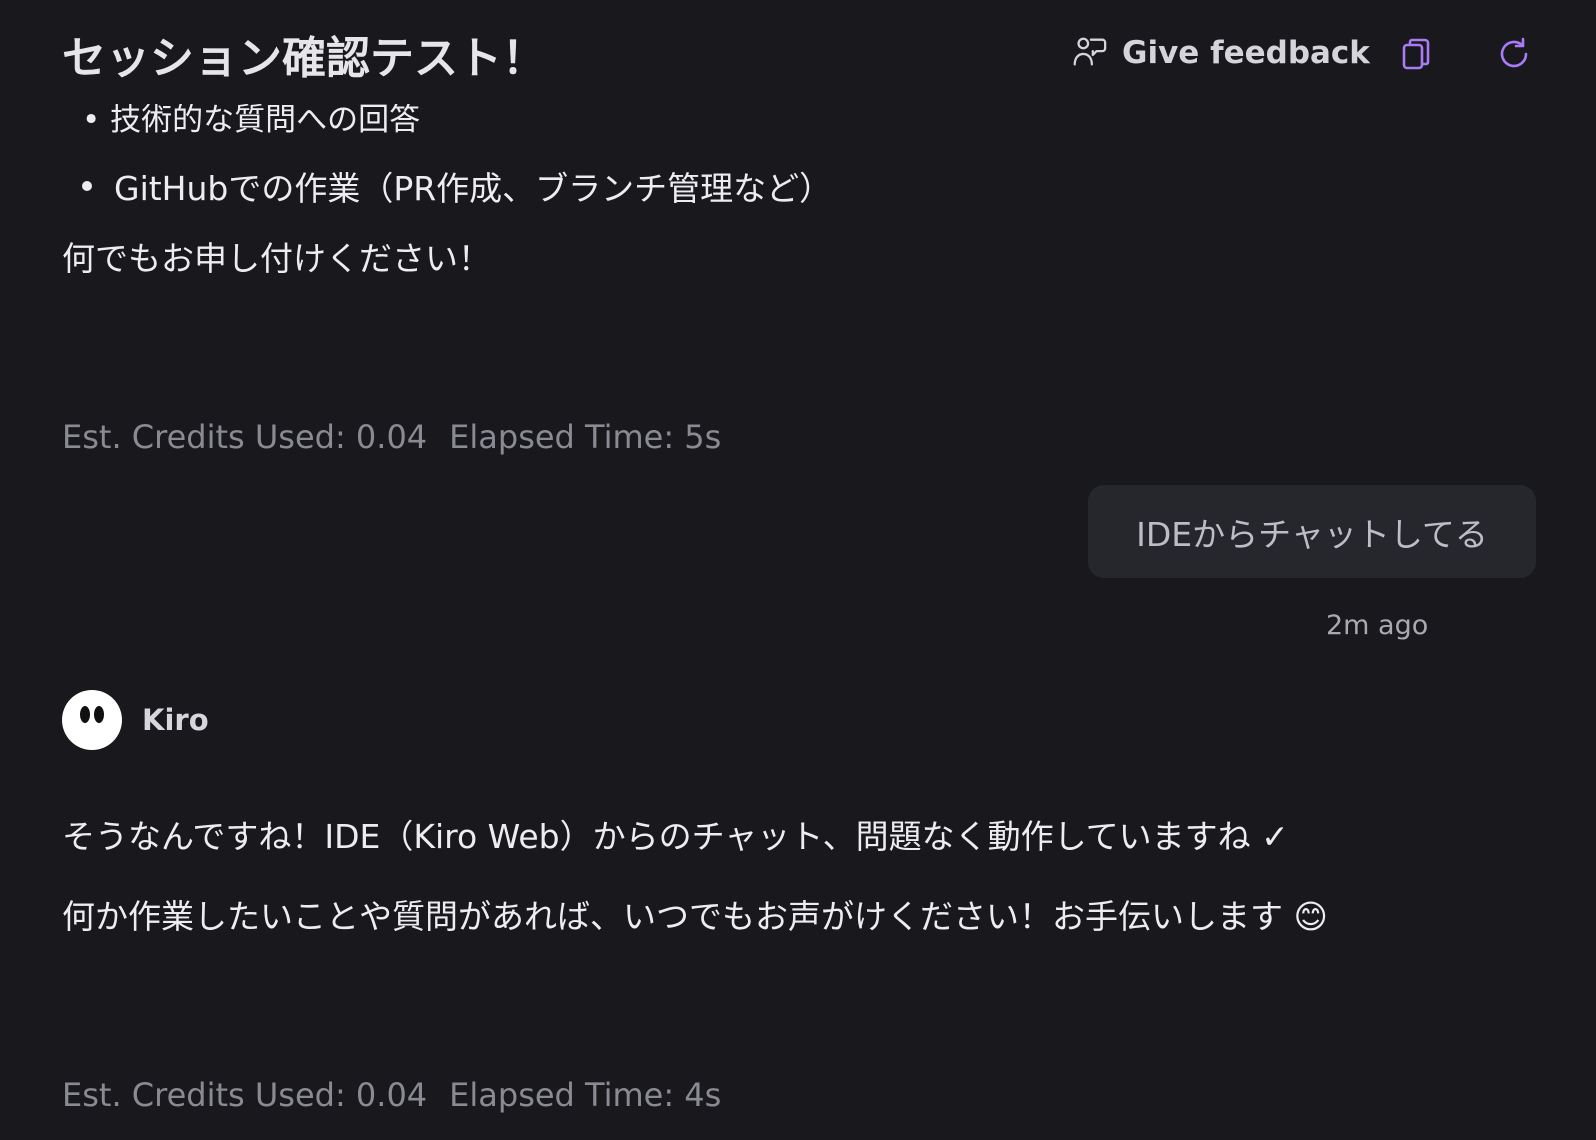 The height and width of the screenshot is (1140, 1596). Describe the element at coordinates (304, 58) in the screenshot. I see `session-title: セッション確認テスト！` at that location.